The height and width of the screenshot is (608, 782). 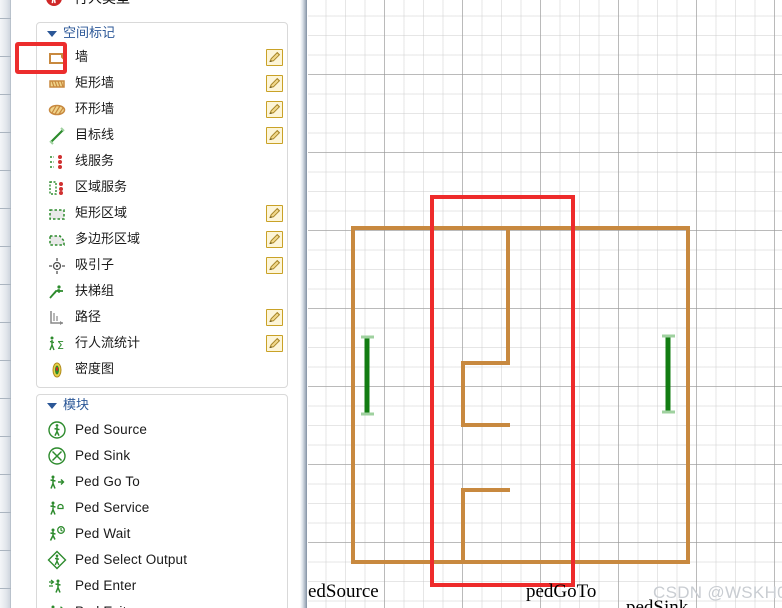 What do you see at coordinates (57, 370) in the screenshot?
I see `density-map-icon` at bounding box center [57, 370].